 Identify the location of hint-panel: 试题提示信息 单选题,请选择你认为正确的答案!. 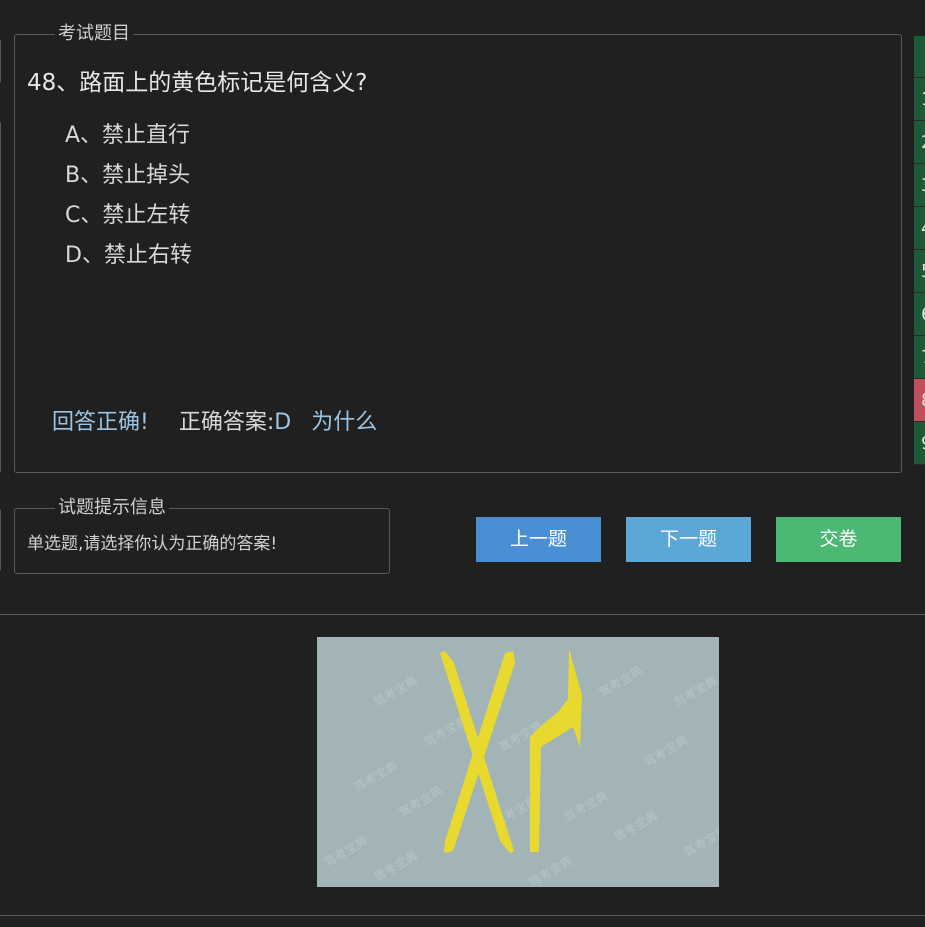
(202, 535).